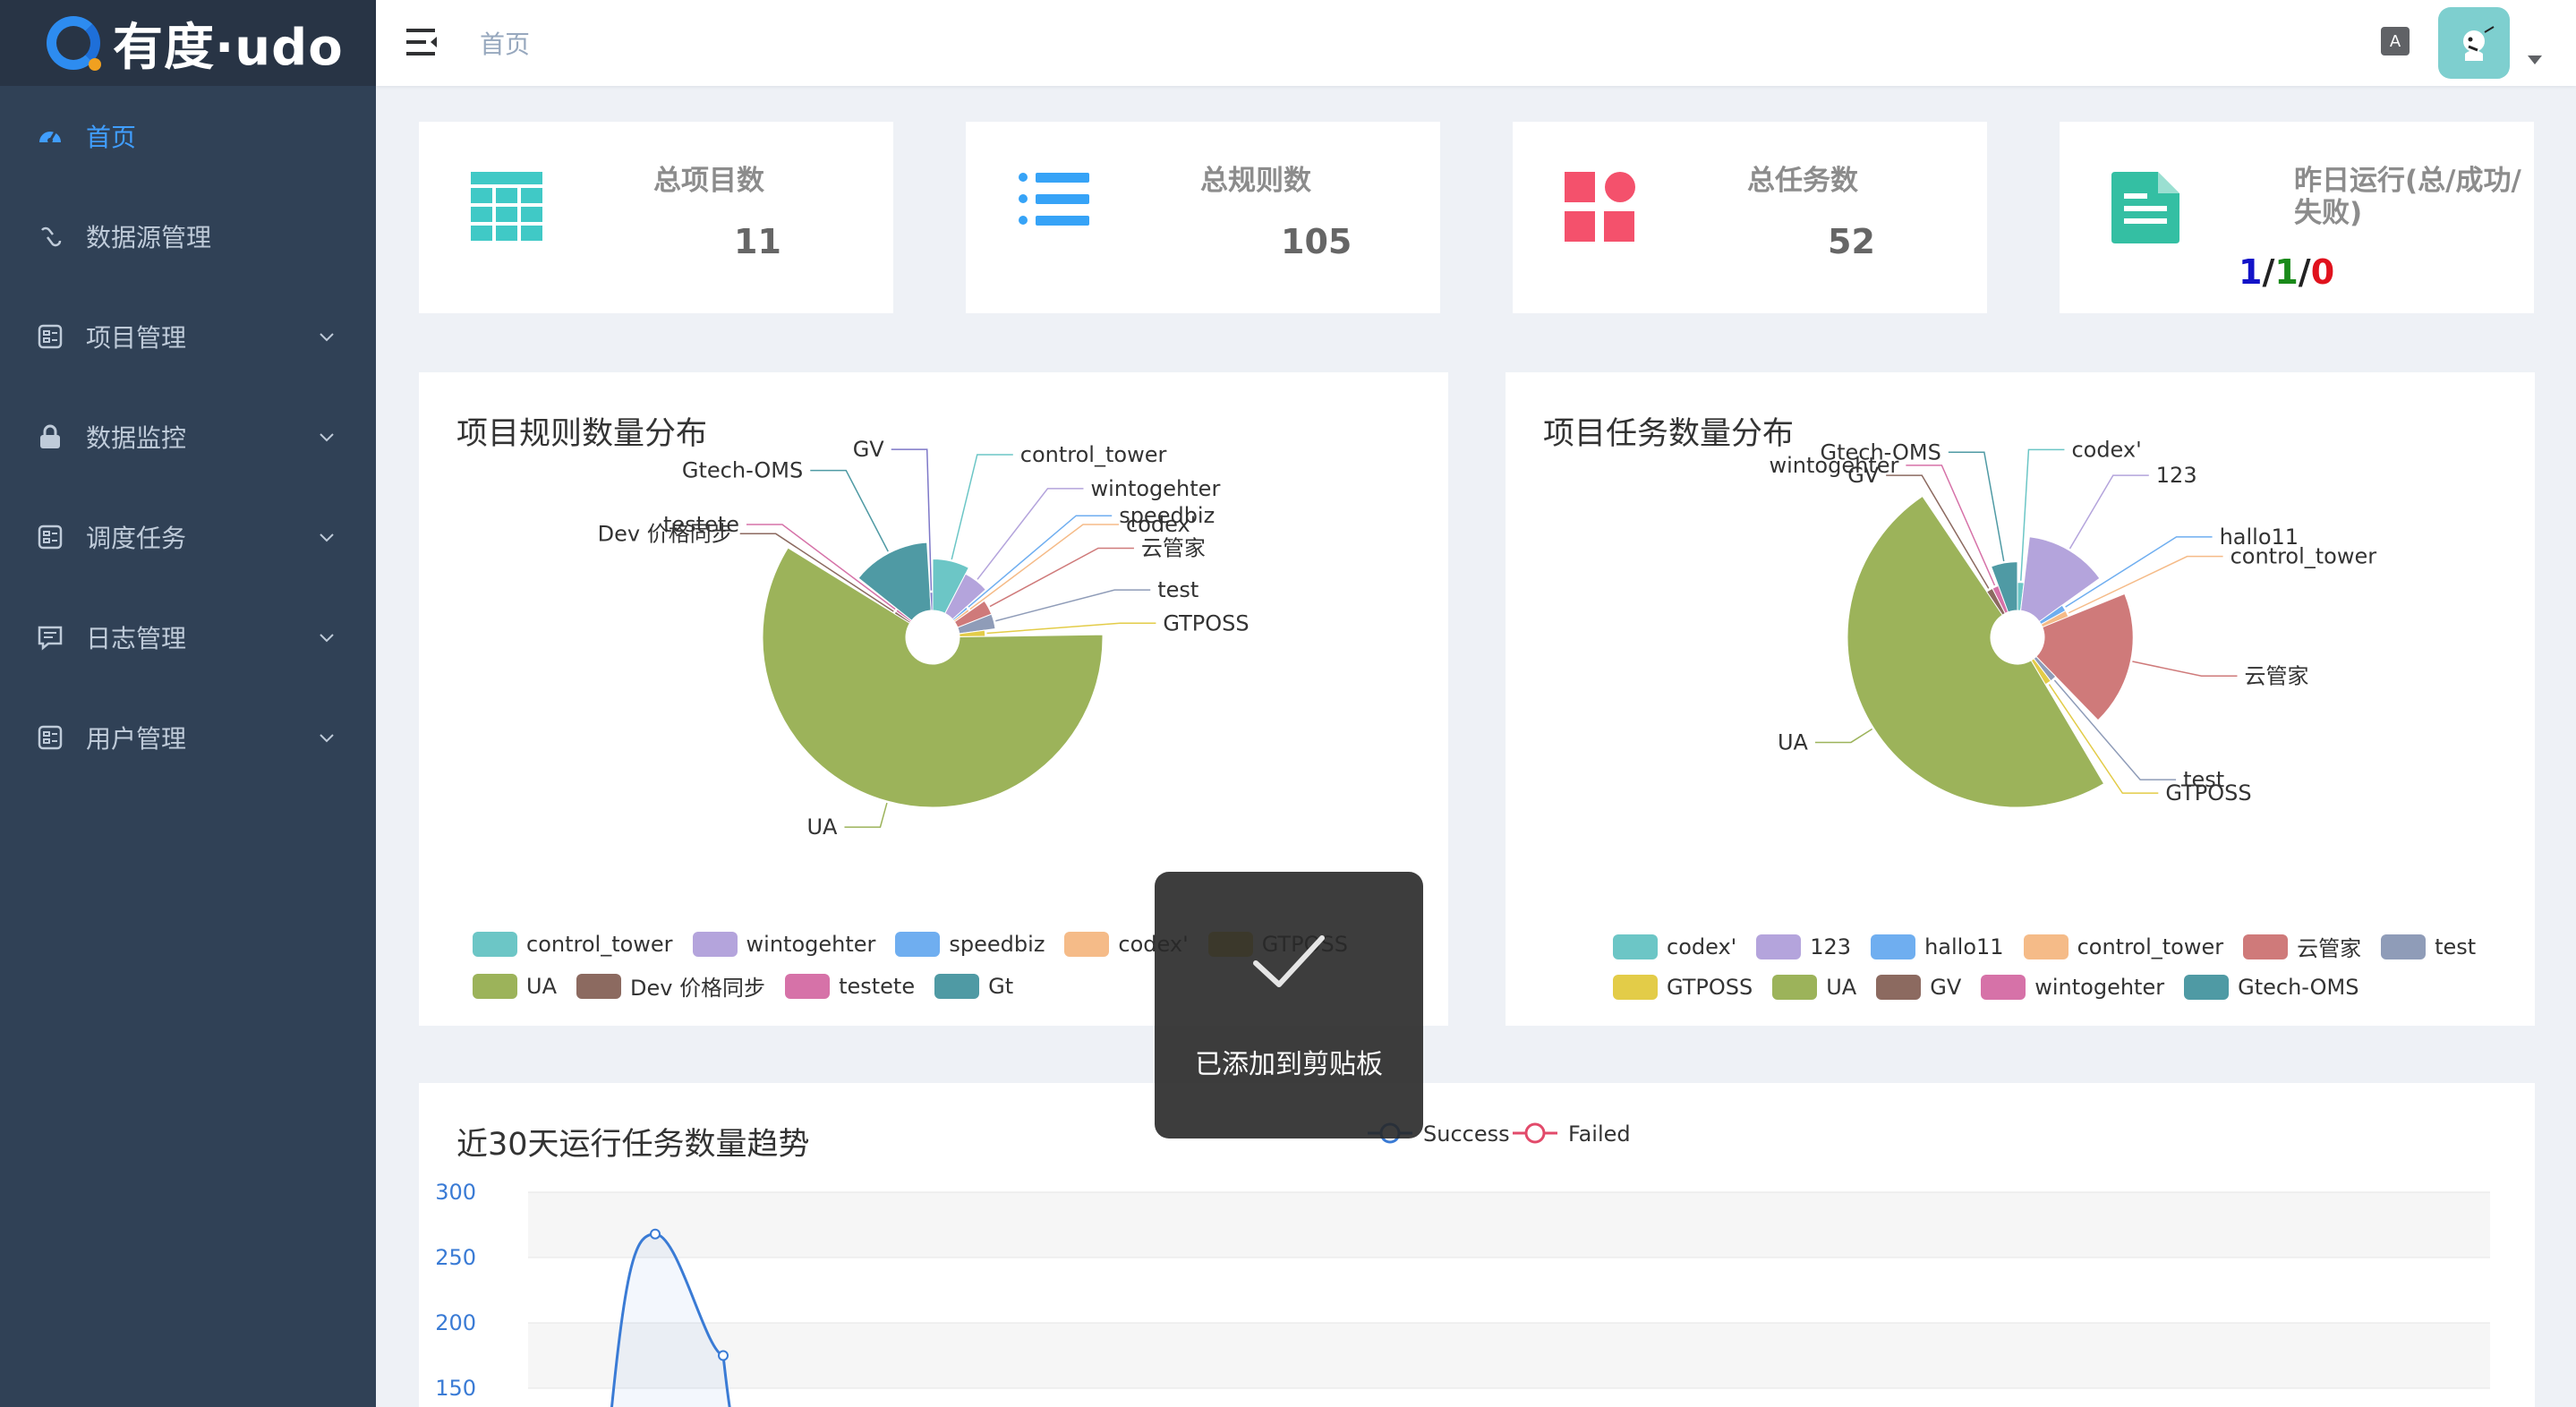  Describe the element at coordinates (997, 944) in the screenshot. I see `legend-label: speedbiz` at that location.